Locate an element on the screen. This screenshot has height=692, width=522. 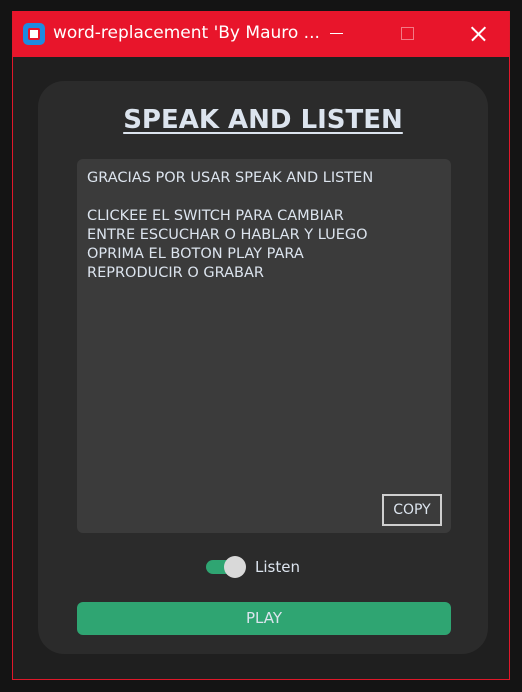
copy-button: COPY is located at coordinates (412, 510).